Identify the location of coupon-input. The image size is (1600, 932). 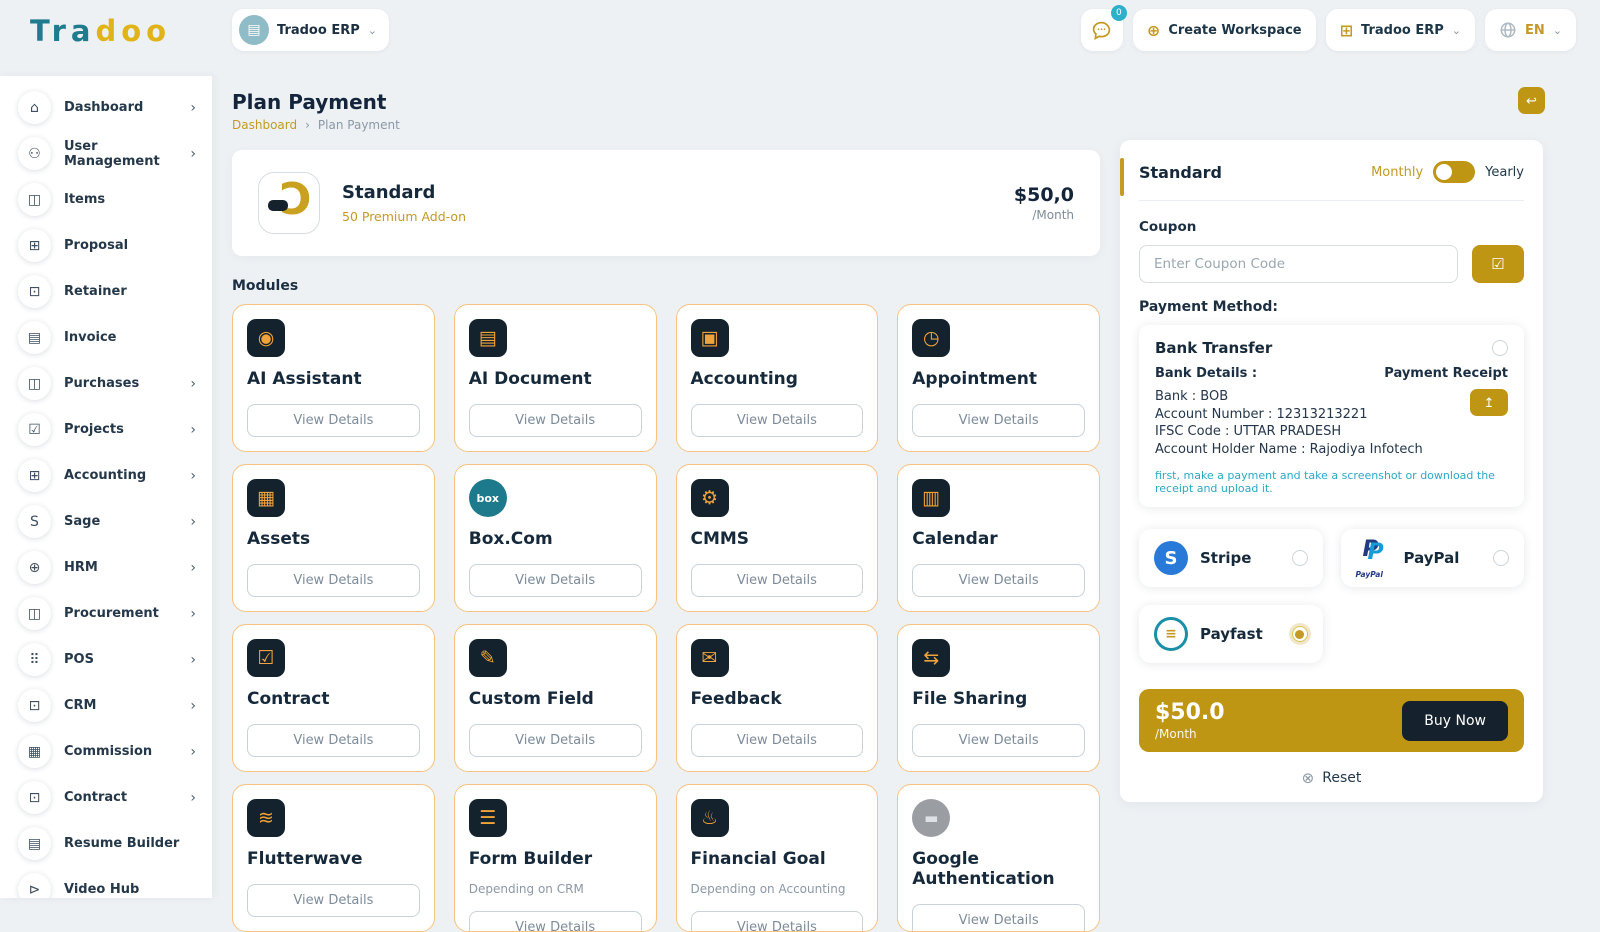
(1298, 264).